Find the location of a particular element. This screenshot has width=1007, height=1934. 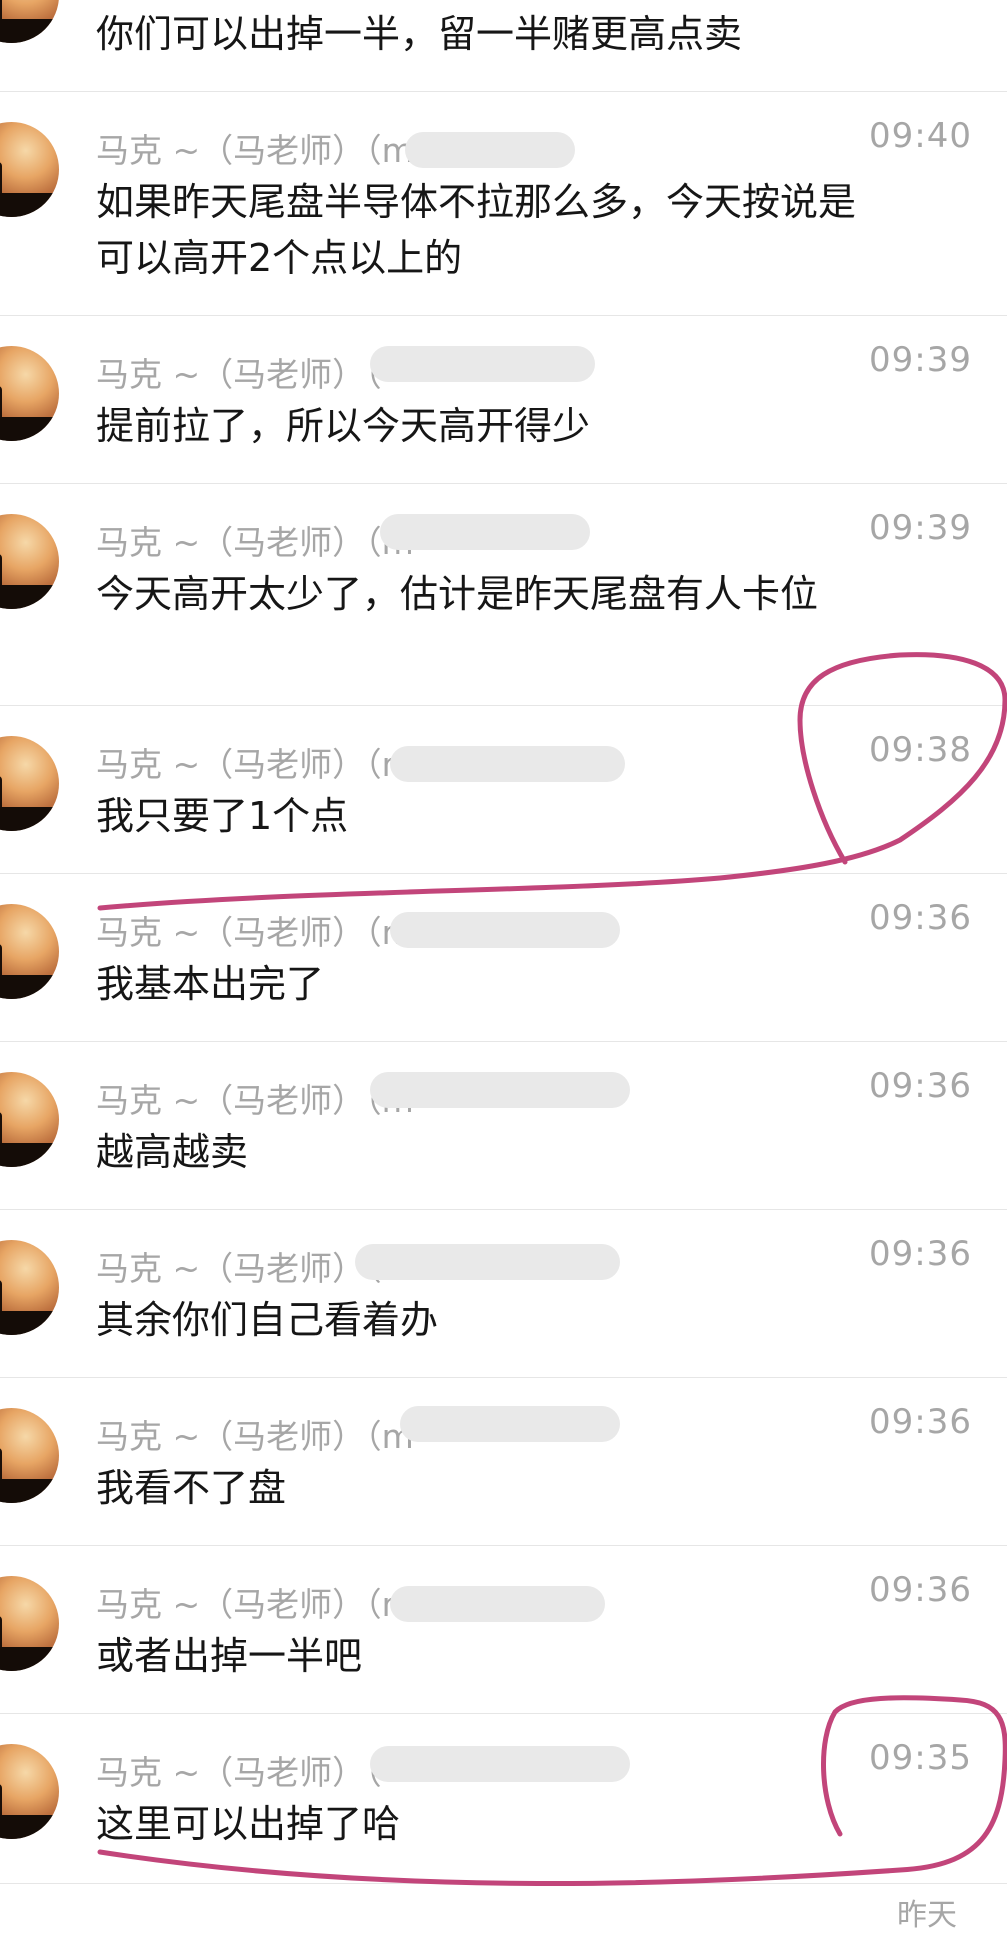

message-text: 我看不了盘 is located at coordinates (191, 1488).